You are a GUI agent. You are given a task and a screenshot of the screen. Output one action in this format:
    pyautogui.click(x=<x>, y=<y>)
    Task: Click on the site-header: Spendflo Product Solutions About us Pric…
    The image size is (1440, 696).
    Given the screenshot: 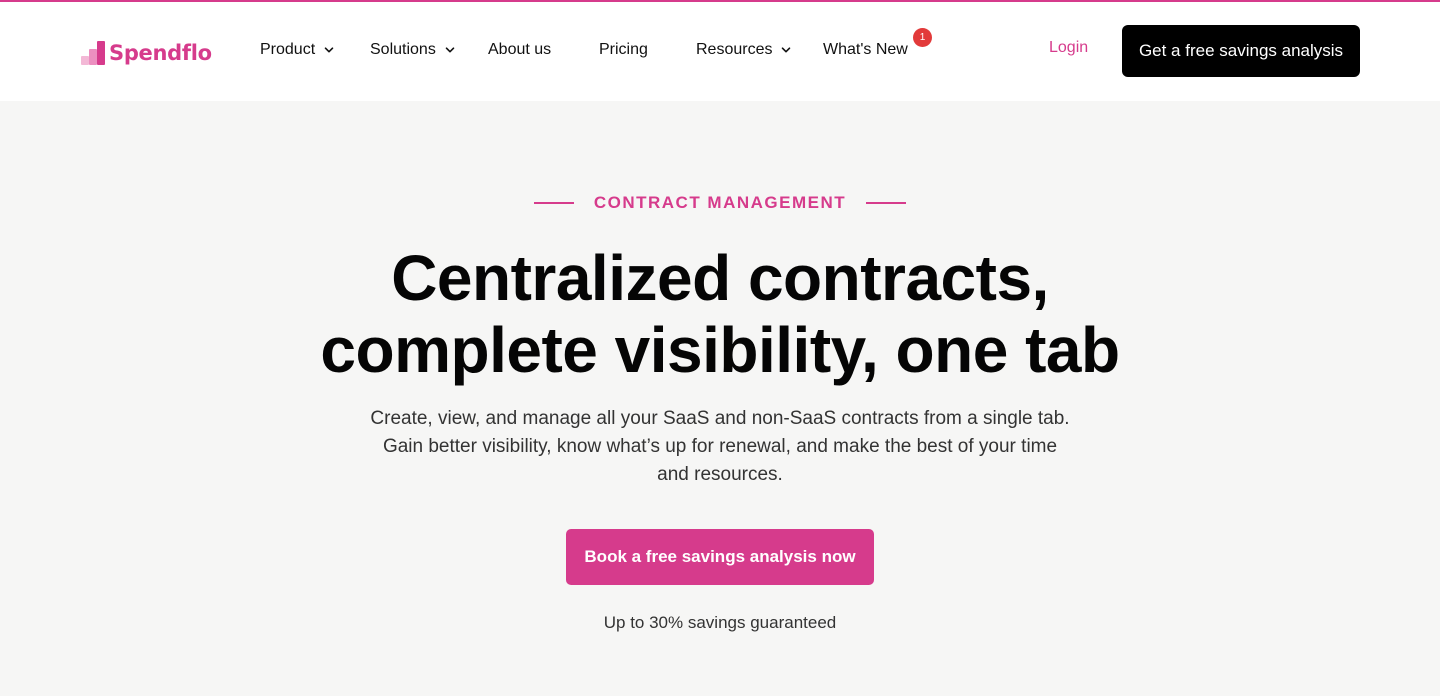 What is the action you would take?
    pyautogui.click(x=720, y=51)
    